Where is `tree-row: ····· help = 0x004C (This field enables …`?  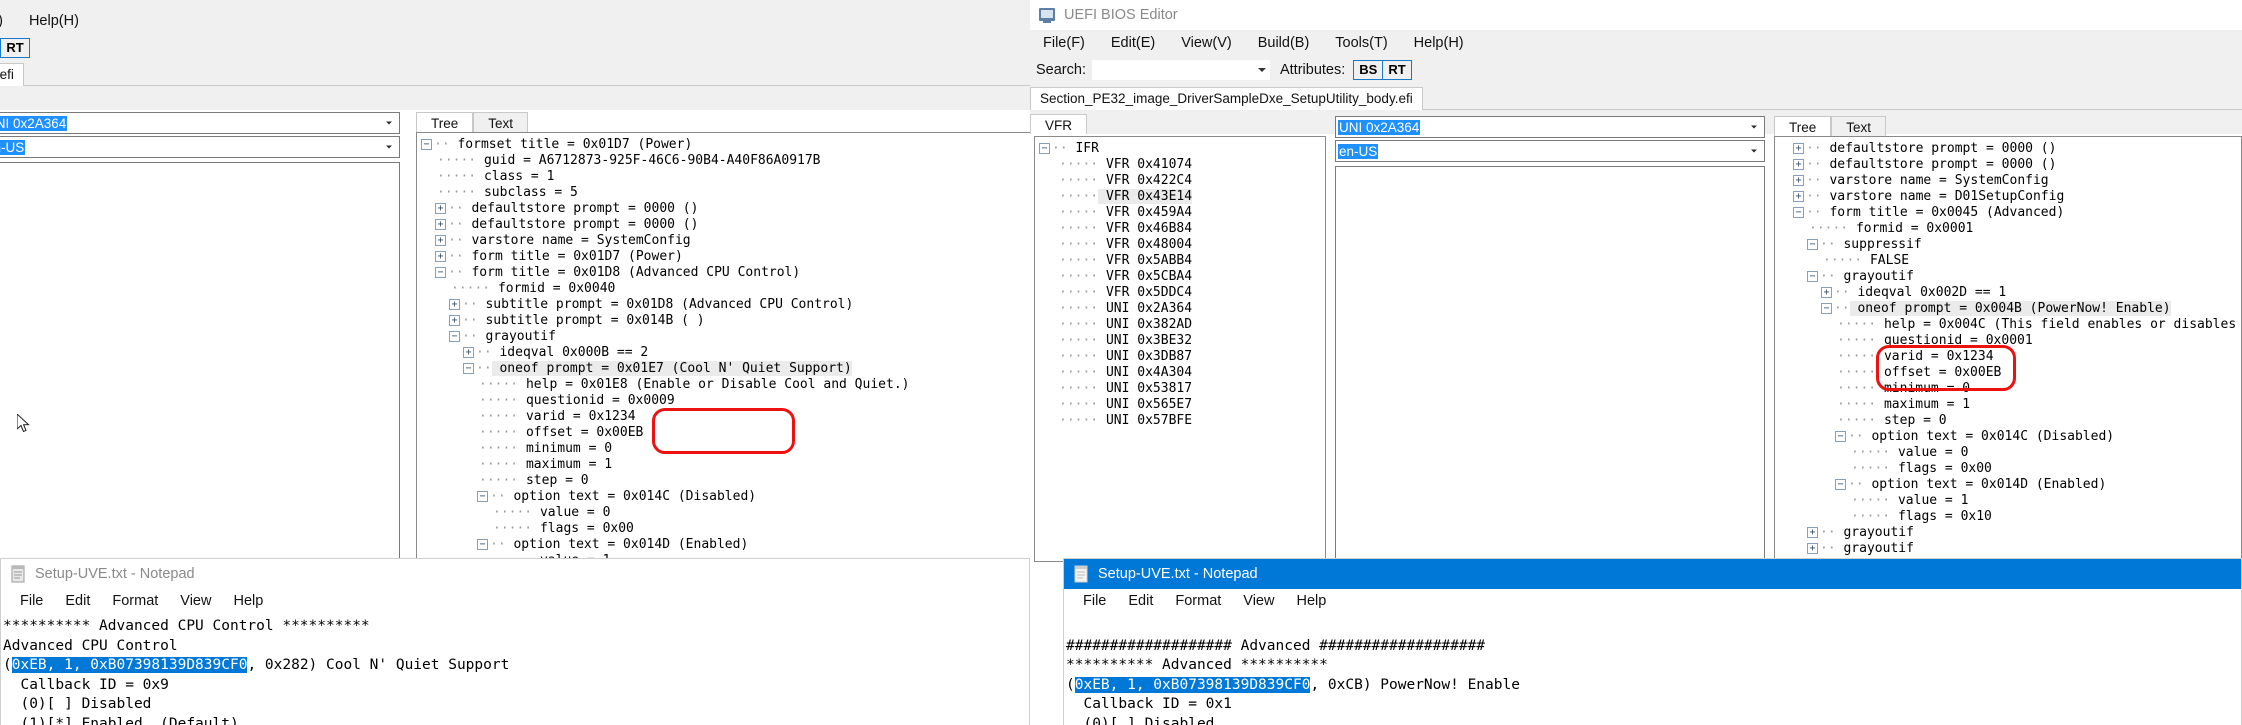 tree-row: ····· help = 0x004C (This field enables … is located at coordinates (2010, 325).